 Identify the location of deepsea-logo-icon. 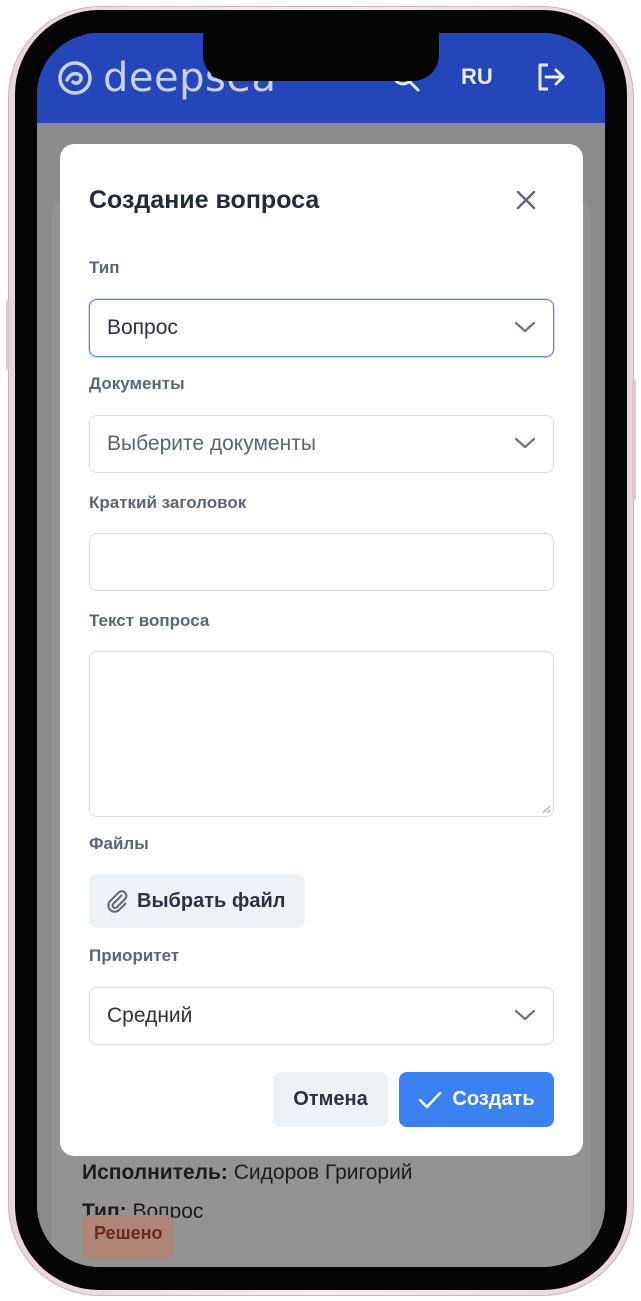
(75, 78).